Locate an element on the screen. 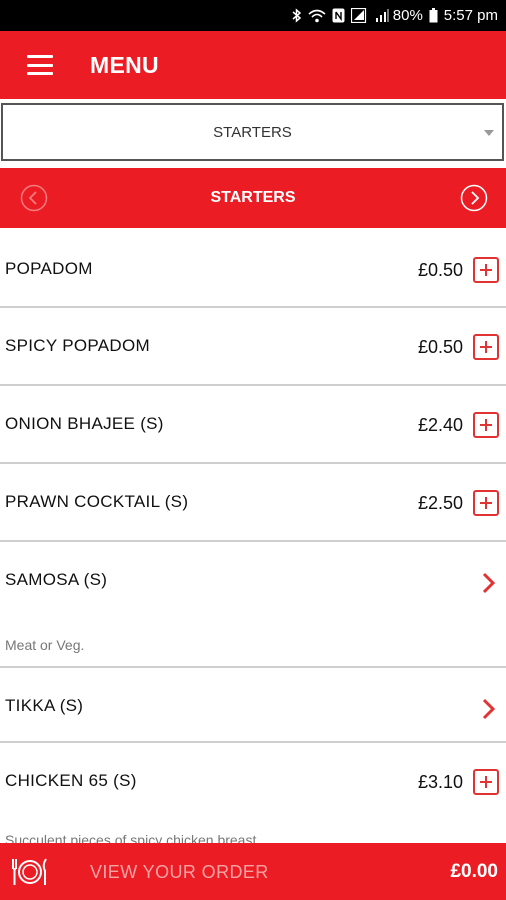 This screenshot has width=506, height=900. app-bar: MENU is located at coordinates (253, 65).